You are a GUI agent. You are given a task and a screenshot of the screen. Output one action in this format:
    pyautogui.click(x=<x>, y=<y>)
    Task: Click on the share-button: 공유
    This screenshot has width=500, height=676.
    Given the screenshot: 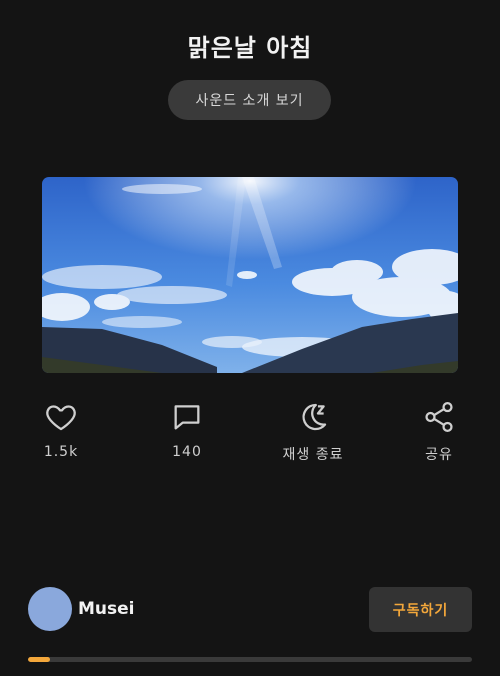 What is the action you would take?
    pyautogui.click(x=439, y=432)
    